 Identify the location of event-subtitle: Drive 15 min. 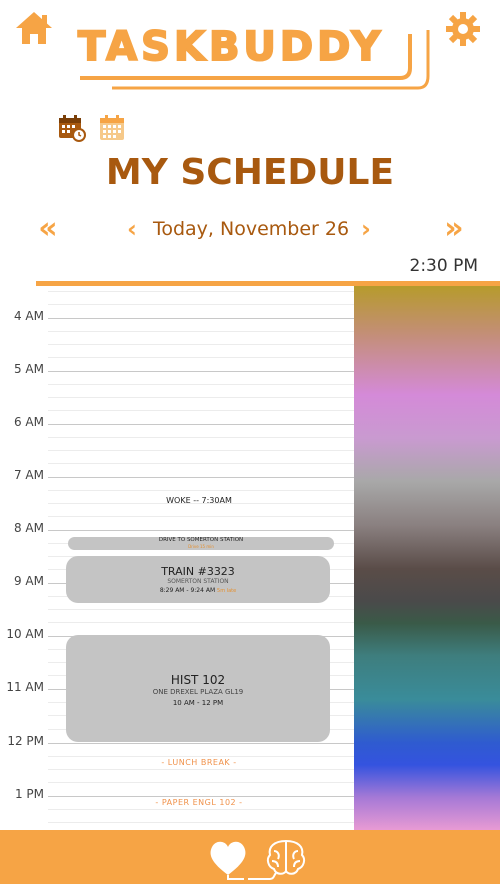
(201, 546).